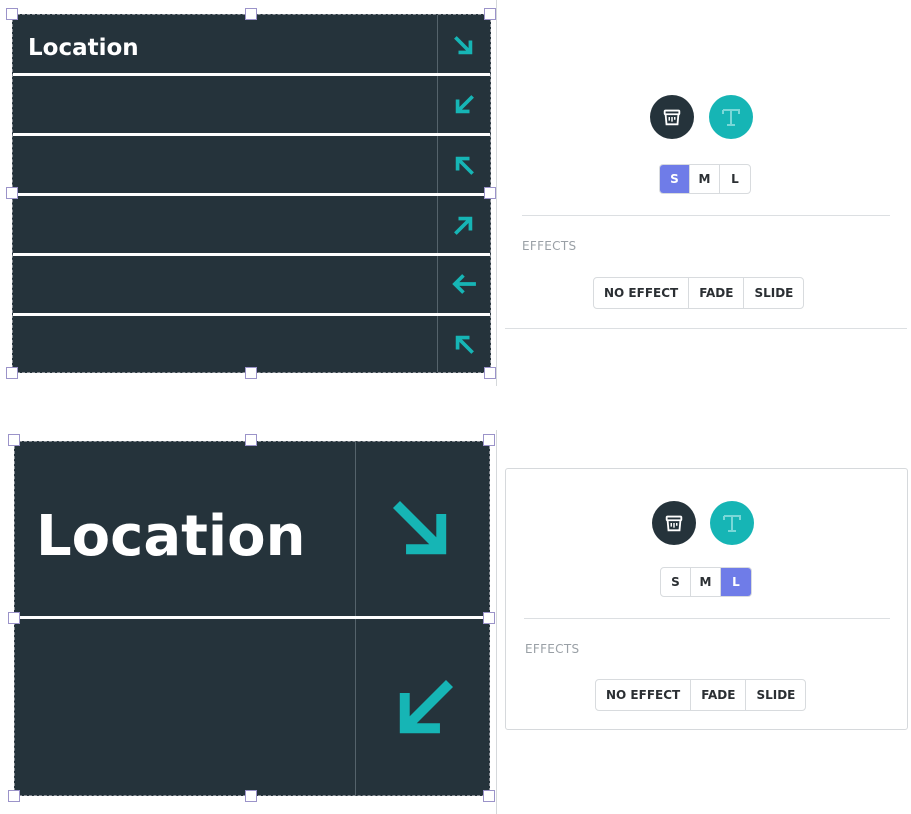  I want to click on arrow-left-icon, so click(464, 284).